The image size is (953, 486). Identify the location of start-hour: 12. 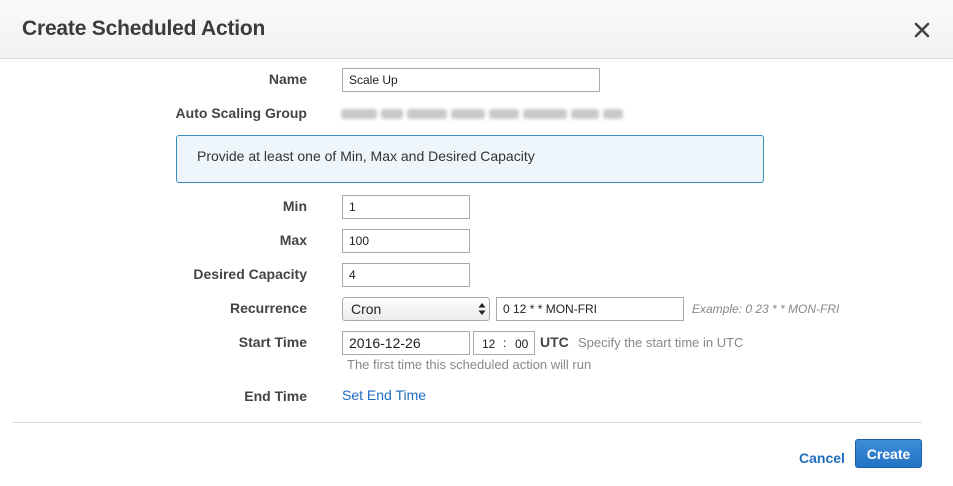
(488, 344).